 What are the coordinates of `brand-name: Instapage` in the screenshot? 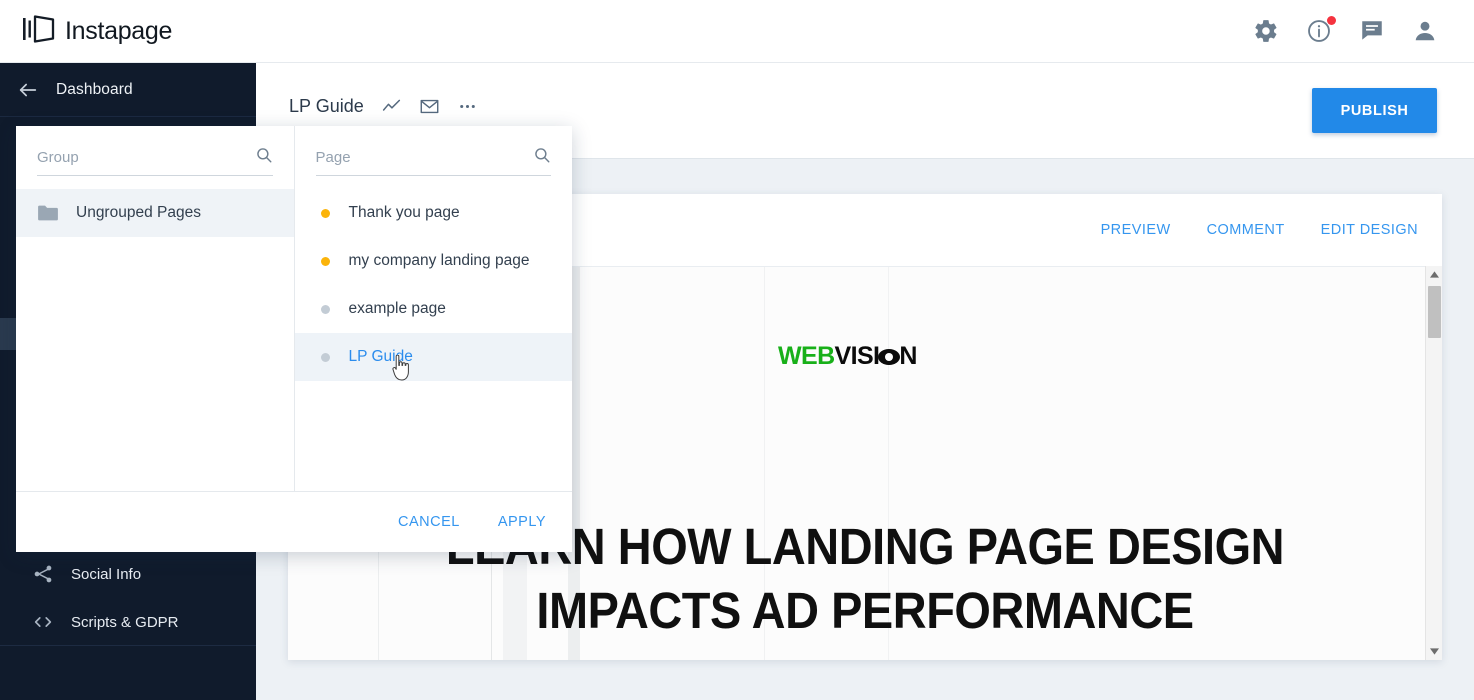 It's located at (119, 30).